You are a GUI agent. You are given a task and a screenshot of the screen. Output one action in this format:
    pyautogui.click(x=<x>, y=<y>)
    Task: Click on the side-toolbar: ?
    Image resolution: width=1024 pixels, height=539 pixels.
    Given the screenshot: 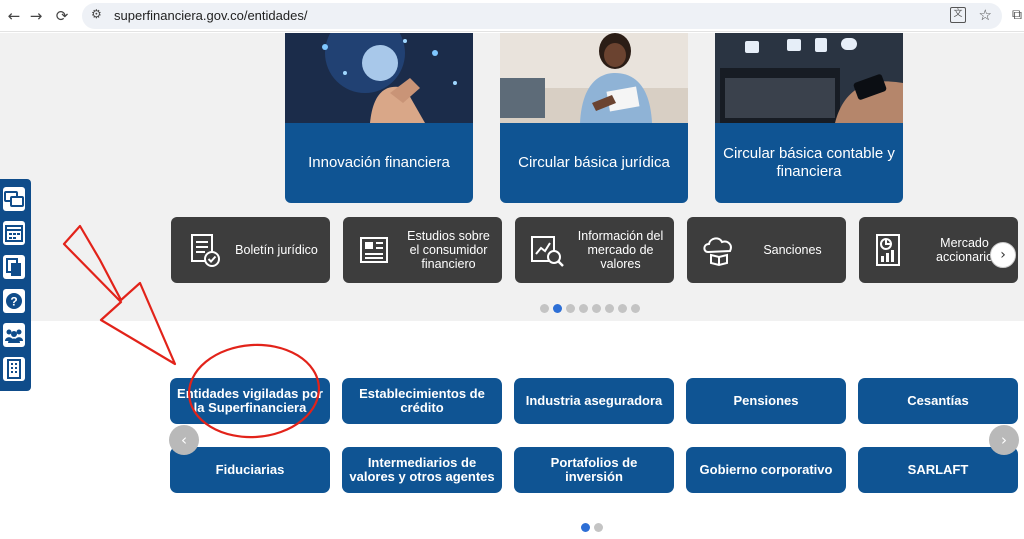 What is the action you would take?
    pyautogui.click(x=15, y=285)
    